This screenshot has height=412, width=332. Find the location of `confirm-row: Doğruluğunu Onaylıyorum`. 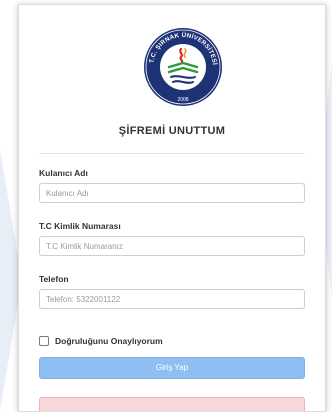

confirm-row: Doğruluğunu Onaylıyorum is located at coordinates (101, 341).